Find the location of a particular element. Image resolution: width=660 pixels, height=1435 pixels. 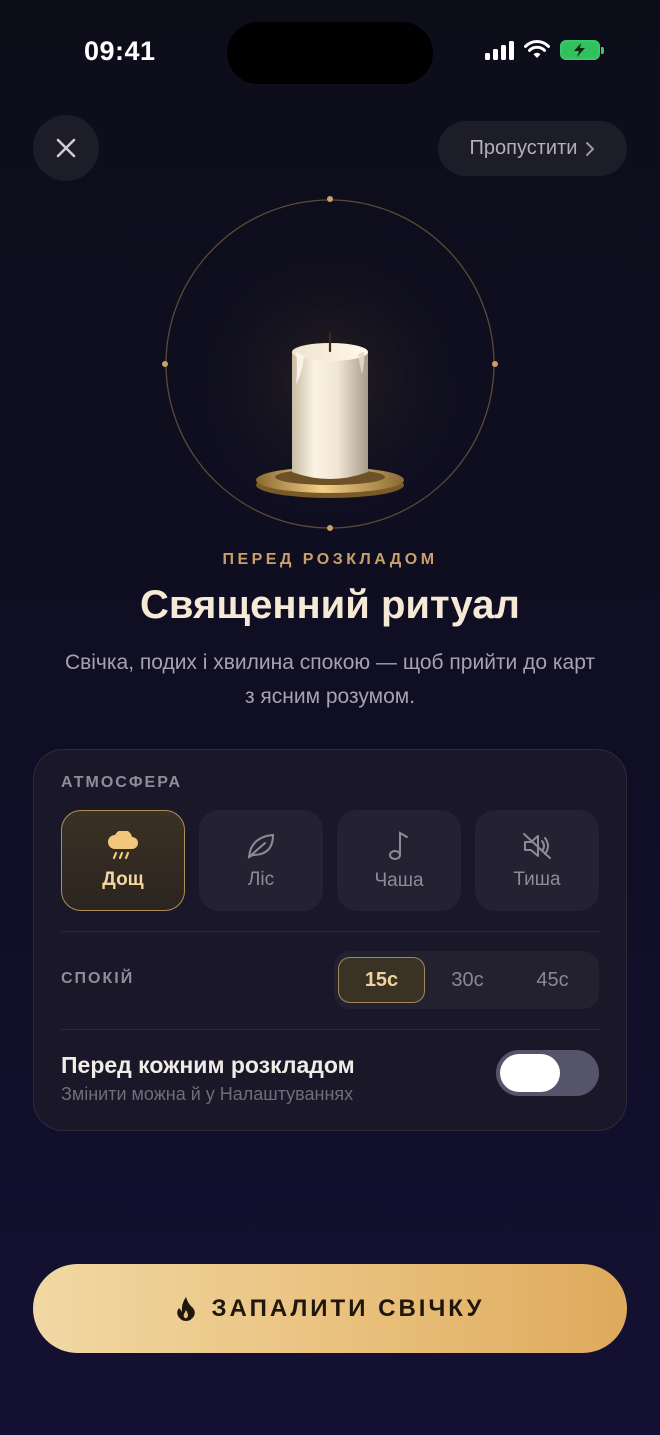

before-each-spread-subtitle: Змінити можна й у Налаштуваннях is located at coordinates (207, 1094).